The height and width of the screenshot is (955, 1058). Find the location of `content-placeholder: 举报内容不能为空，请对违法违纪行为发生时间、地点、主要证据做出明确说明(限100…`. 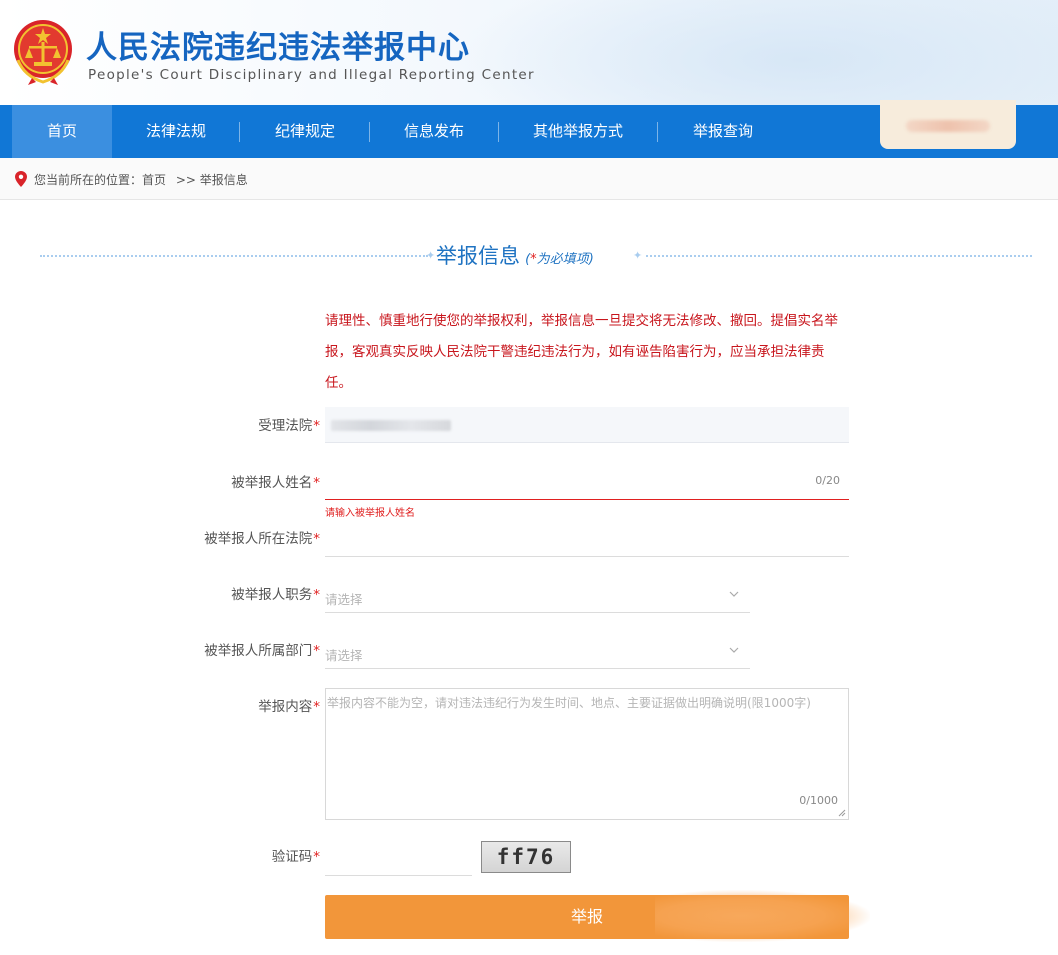

content-placeholder: 举报内容不能为空，请对违法违纪行为发生时间、地点、主要证据做出明确说明(限100… is located at coordinates (569, 703).